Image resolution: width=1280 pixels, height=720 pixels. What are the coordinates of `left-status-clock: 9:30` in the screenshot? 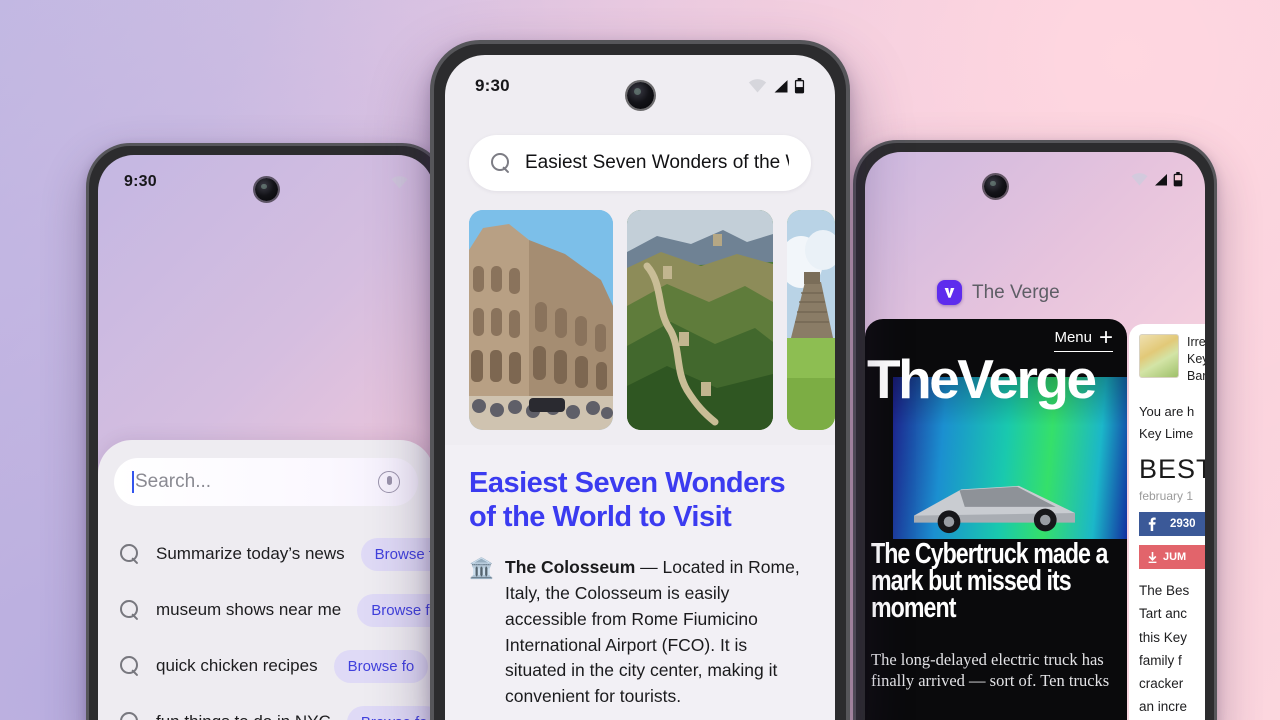 It's located at (140, 181).